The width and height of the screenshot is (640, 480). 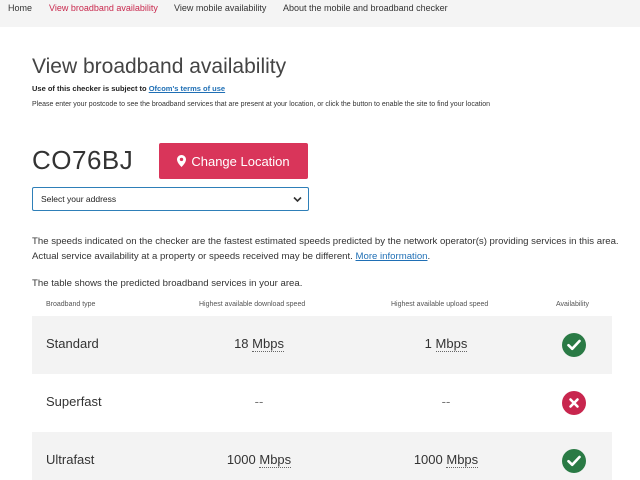 I want to click on nav-link-about: About the mobile and broadband checker, so click(x=365, y=8).